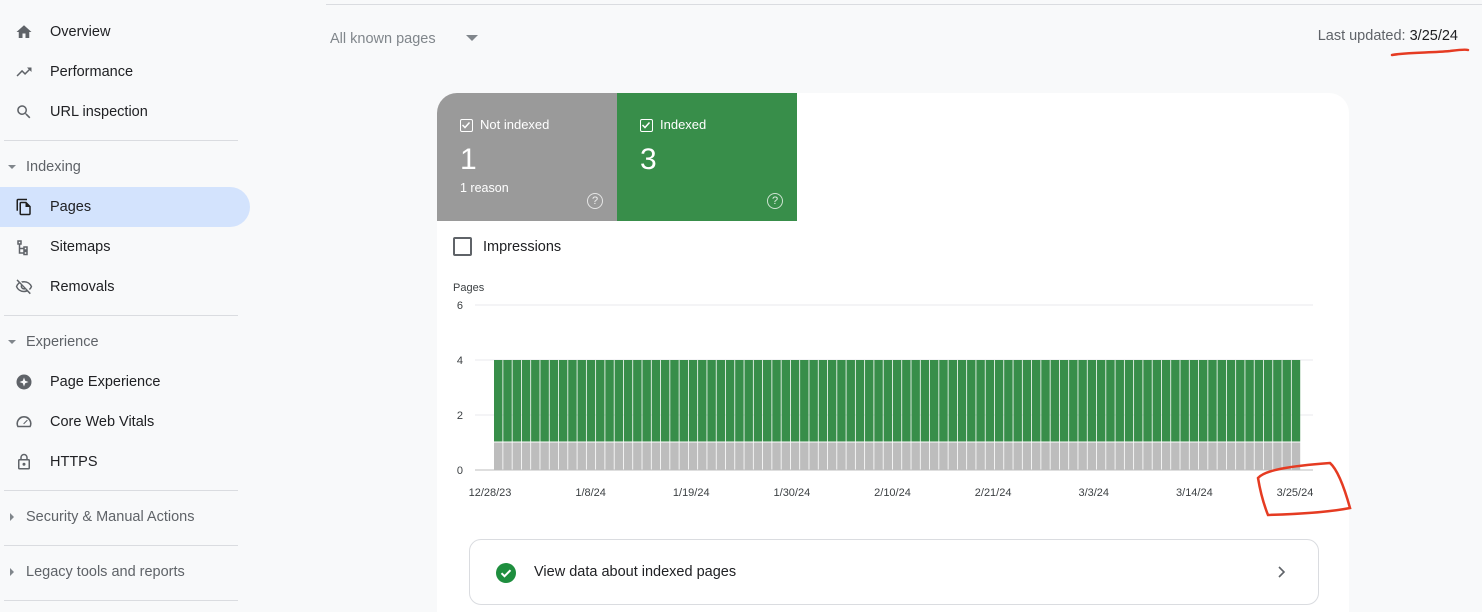 The width and height of the screenshot is (1482, 612). What do you see at coordinates (119, 167) in the screenshot?
I see `section-indexing: Indexing` at bounding box center [119, 167].